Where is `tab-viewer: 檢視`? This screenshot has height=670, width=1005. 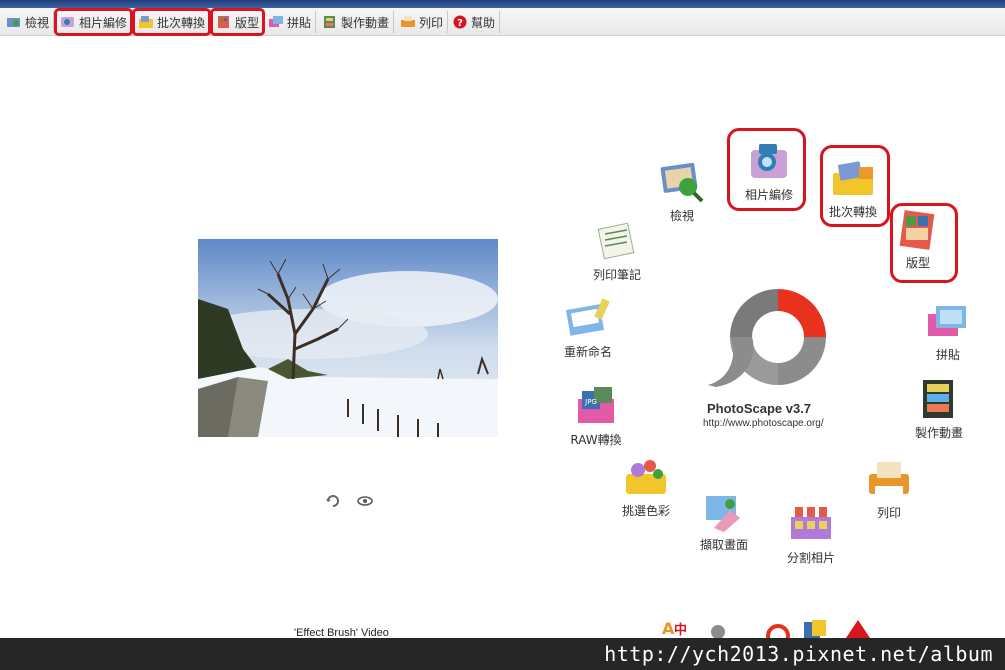
tab-viewer: 檢視 is located at coordinates (28, 22).